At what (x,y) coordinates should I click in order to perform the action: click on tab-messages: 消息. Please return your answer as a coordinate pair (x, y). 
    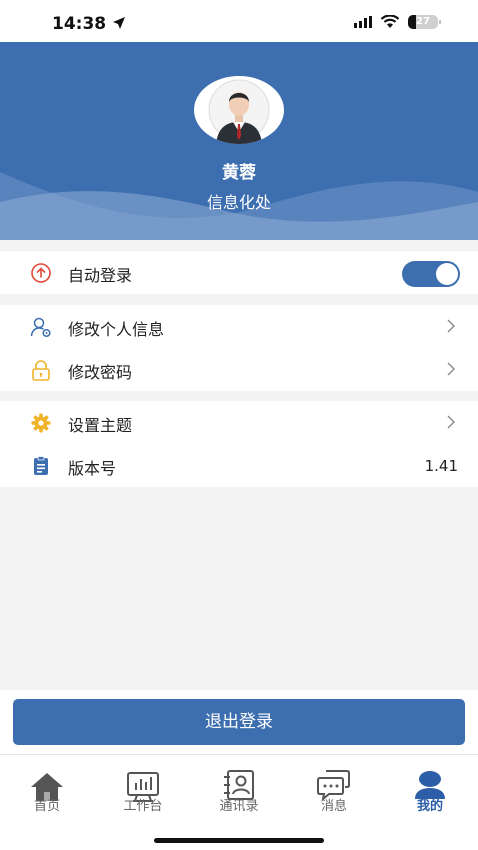
    Looking at the image, I should click on (334, 789).